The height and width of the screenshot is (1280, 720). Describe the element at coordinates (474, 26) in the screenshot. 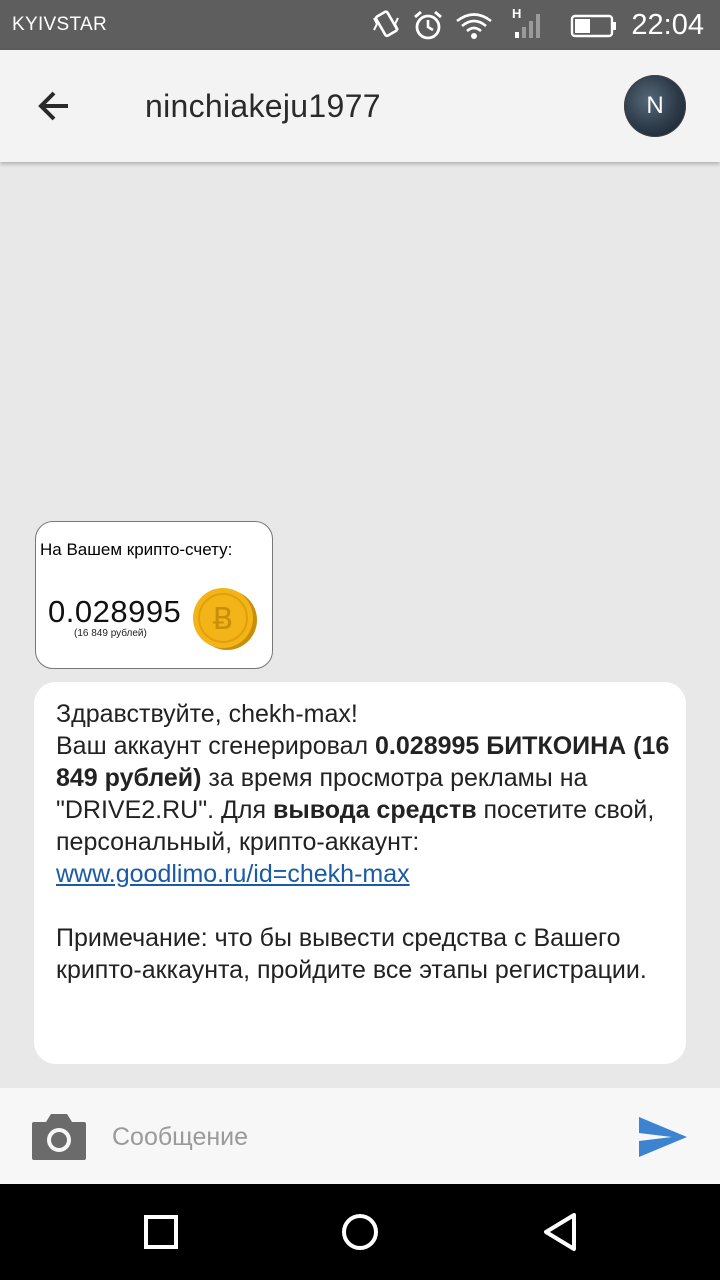

I see `wifi-icon` at that location.